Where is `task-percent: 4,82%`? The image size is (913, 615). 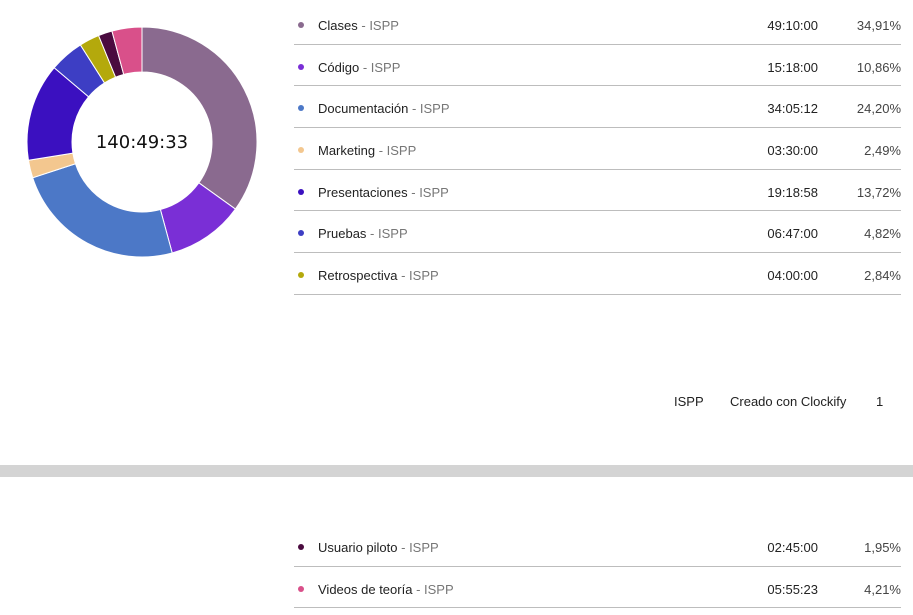
task-percent: 4,82% is located at coordinates (882, 234).